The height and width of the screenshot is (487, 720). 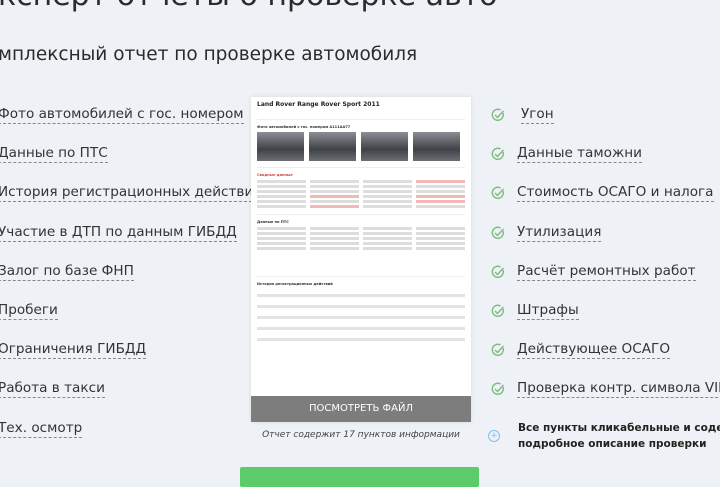 I want to click on list-item-label: Ограничения ГИБДД, so click(x=73, y=350).